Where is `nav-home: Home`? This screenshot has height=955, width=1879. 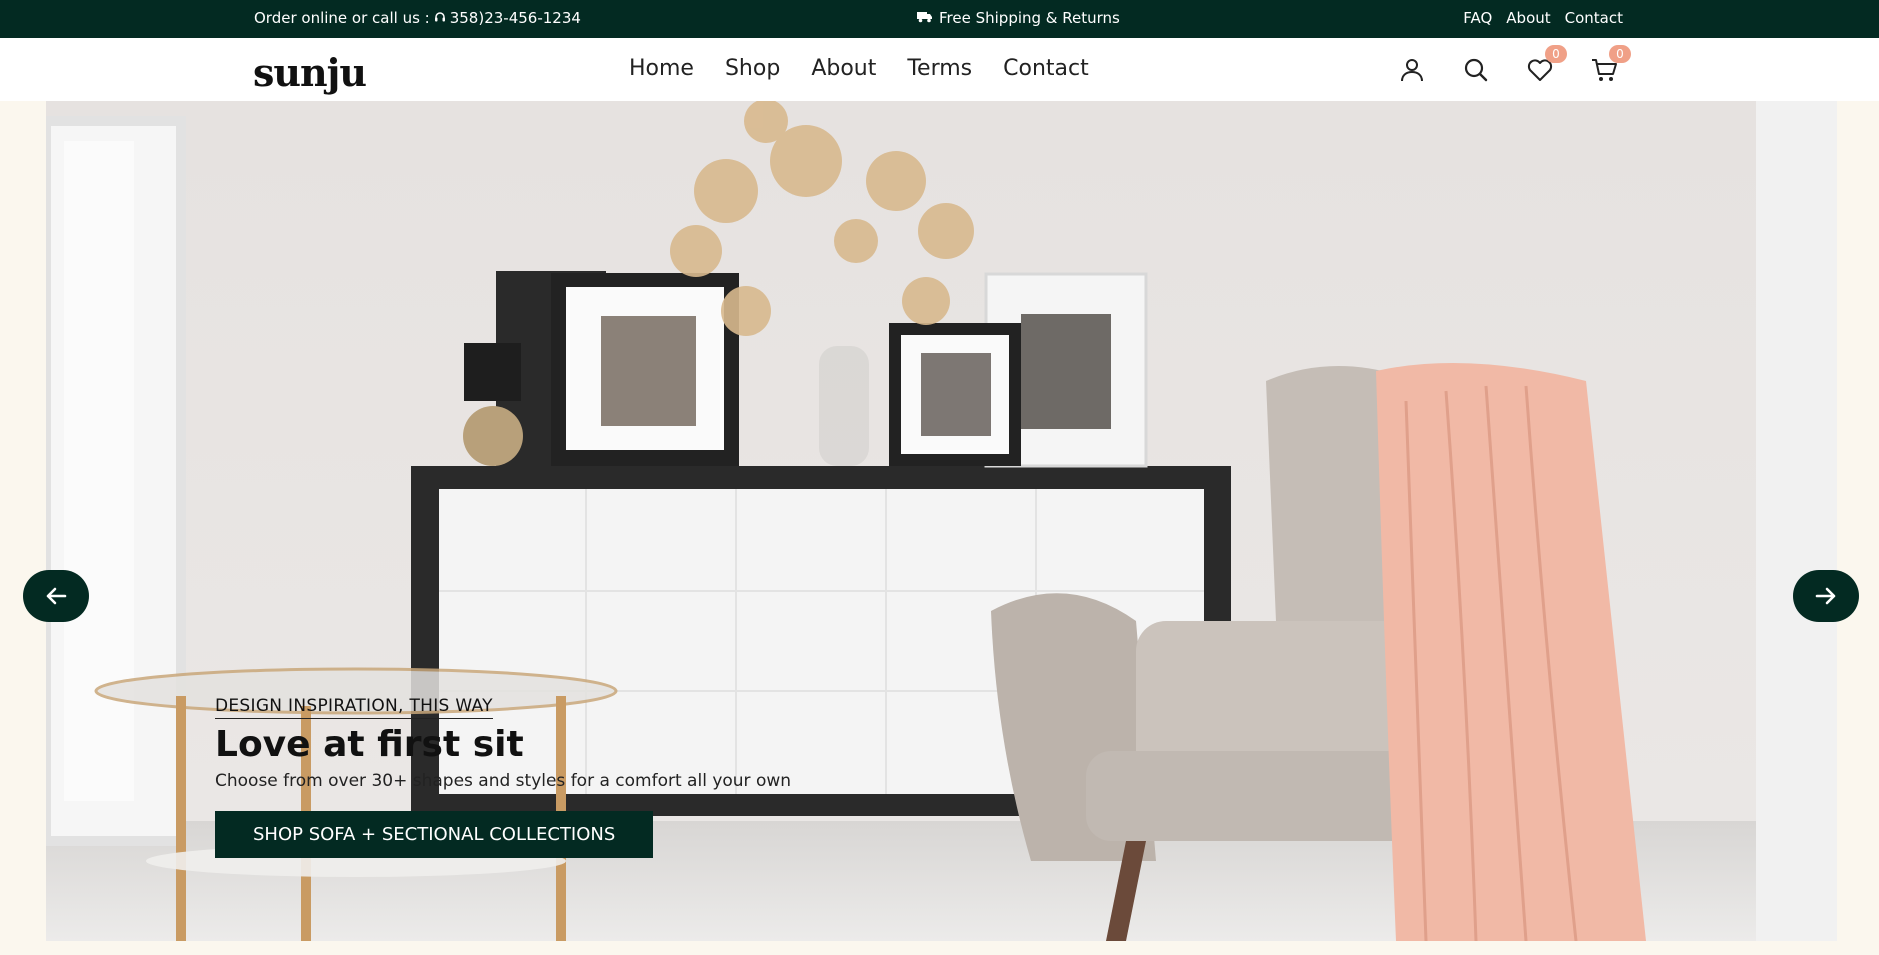 nav-home: Home is located at coordinates (661, 68).